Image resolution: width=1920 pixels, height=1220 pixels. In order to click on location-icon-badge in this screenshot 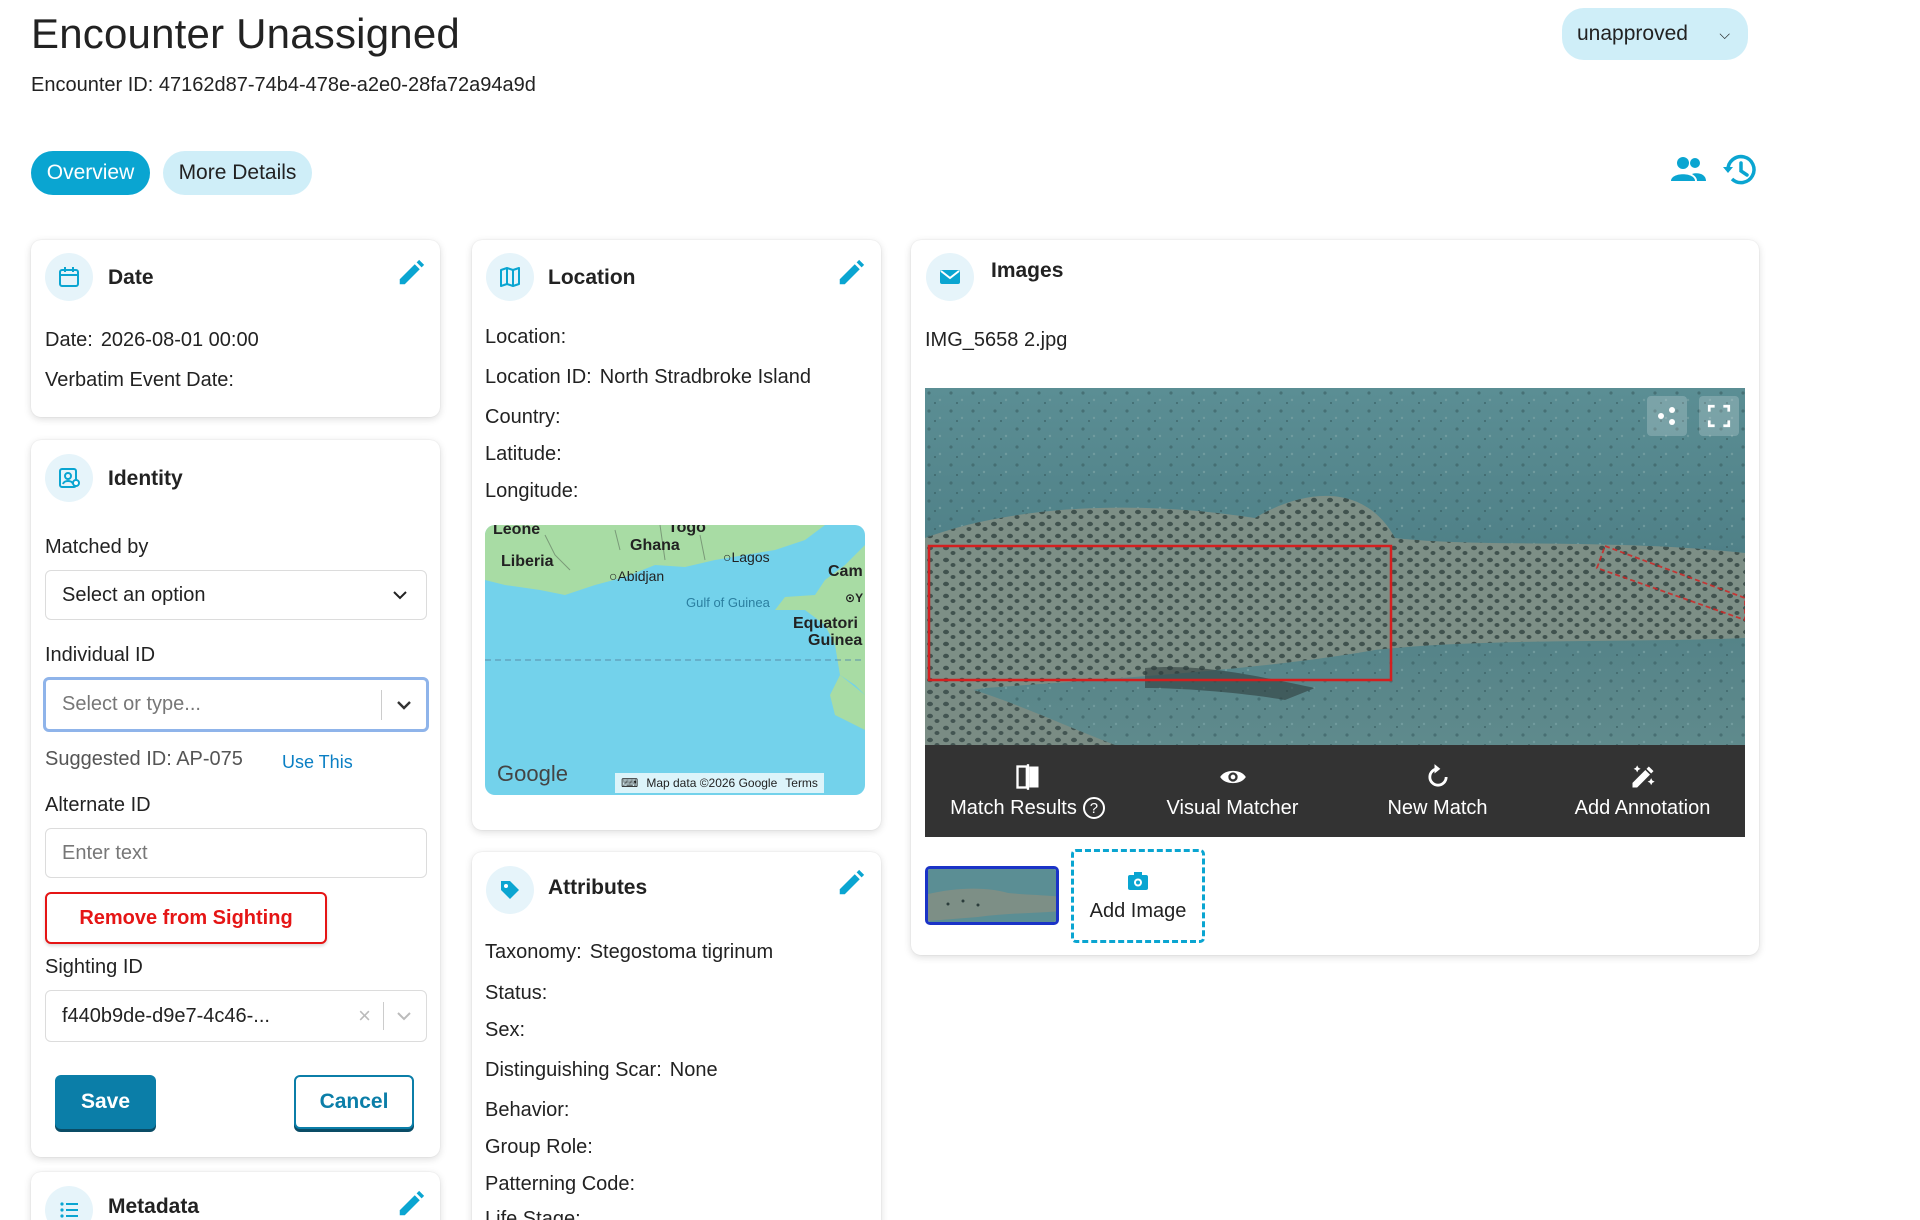, I will do `click(510, 277)`.